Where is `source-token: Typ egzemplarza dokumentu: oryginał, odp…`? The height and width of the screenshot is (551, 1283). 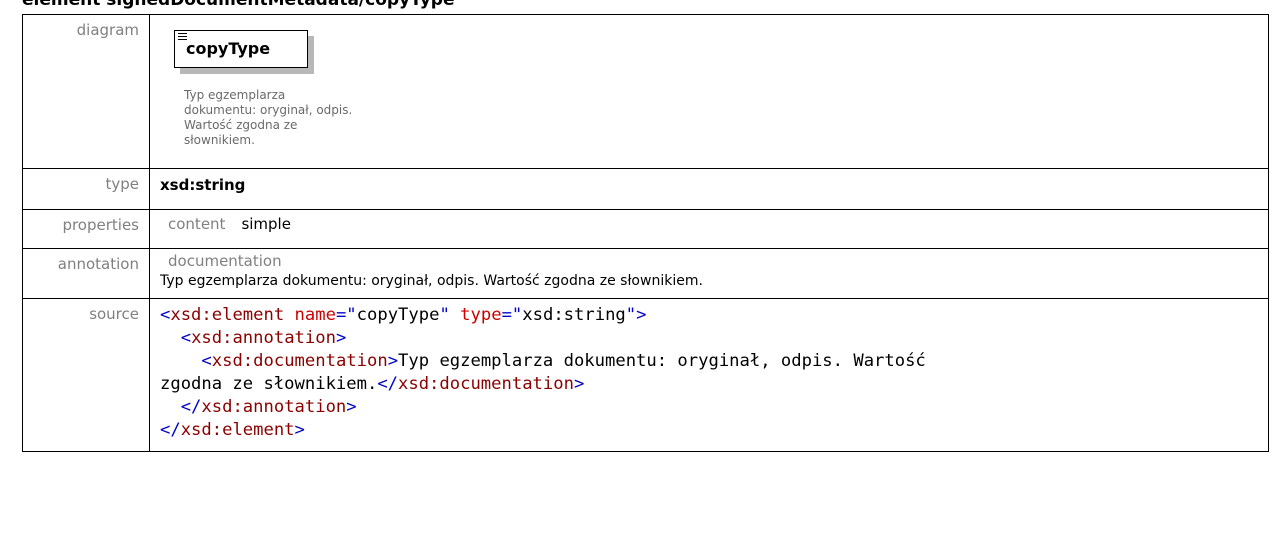 source-token: Typ egzemplarza dokumentu: oryginał, odp… is located at coordinates (662, 361).